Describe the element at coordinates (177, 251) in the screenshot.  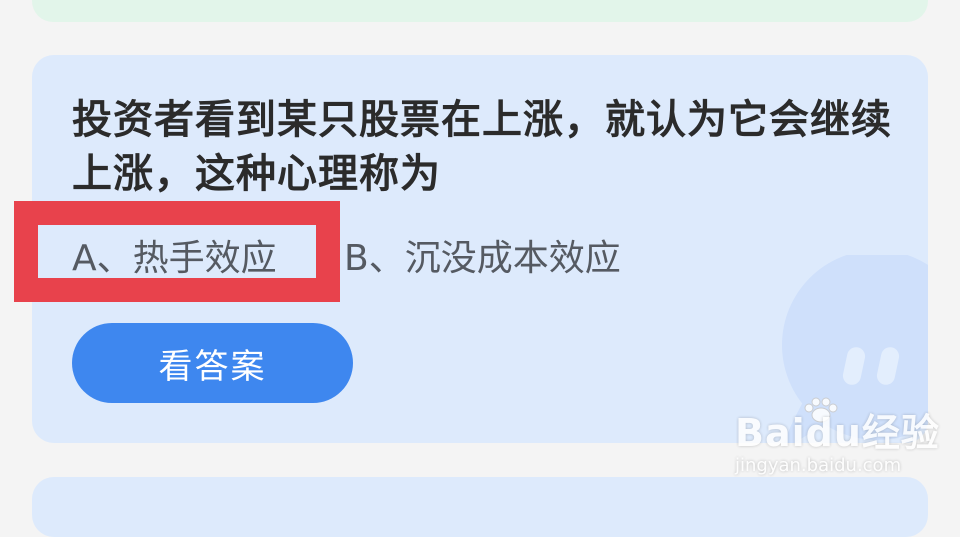
I see `answer-highlight-box` at that location.